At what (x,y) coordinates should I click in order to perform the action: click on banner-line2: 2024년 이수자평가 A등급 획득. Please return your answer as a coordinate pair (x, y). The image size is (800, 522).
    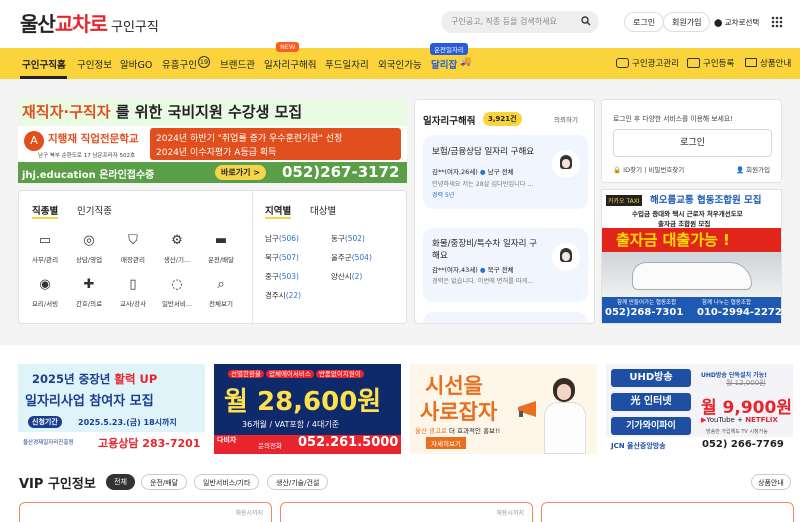
    Looking at the image, I should click on (216, 153).